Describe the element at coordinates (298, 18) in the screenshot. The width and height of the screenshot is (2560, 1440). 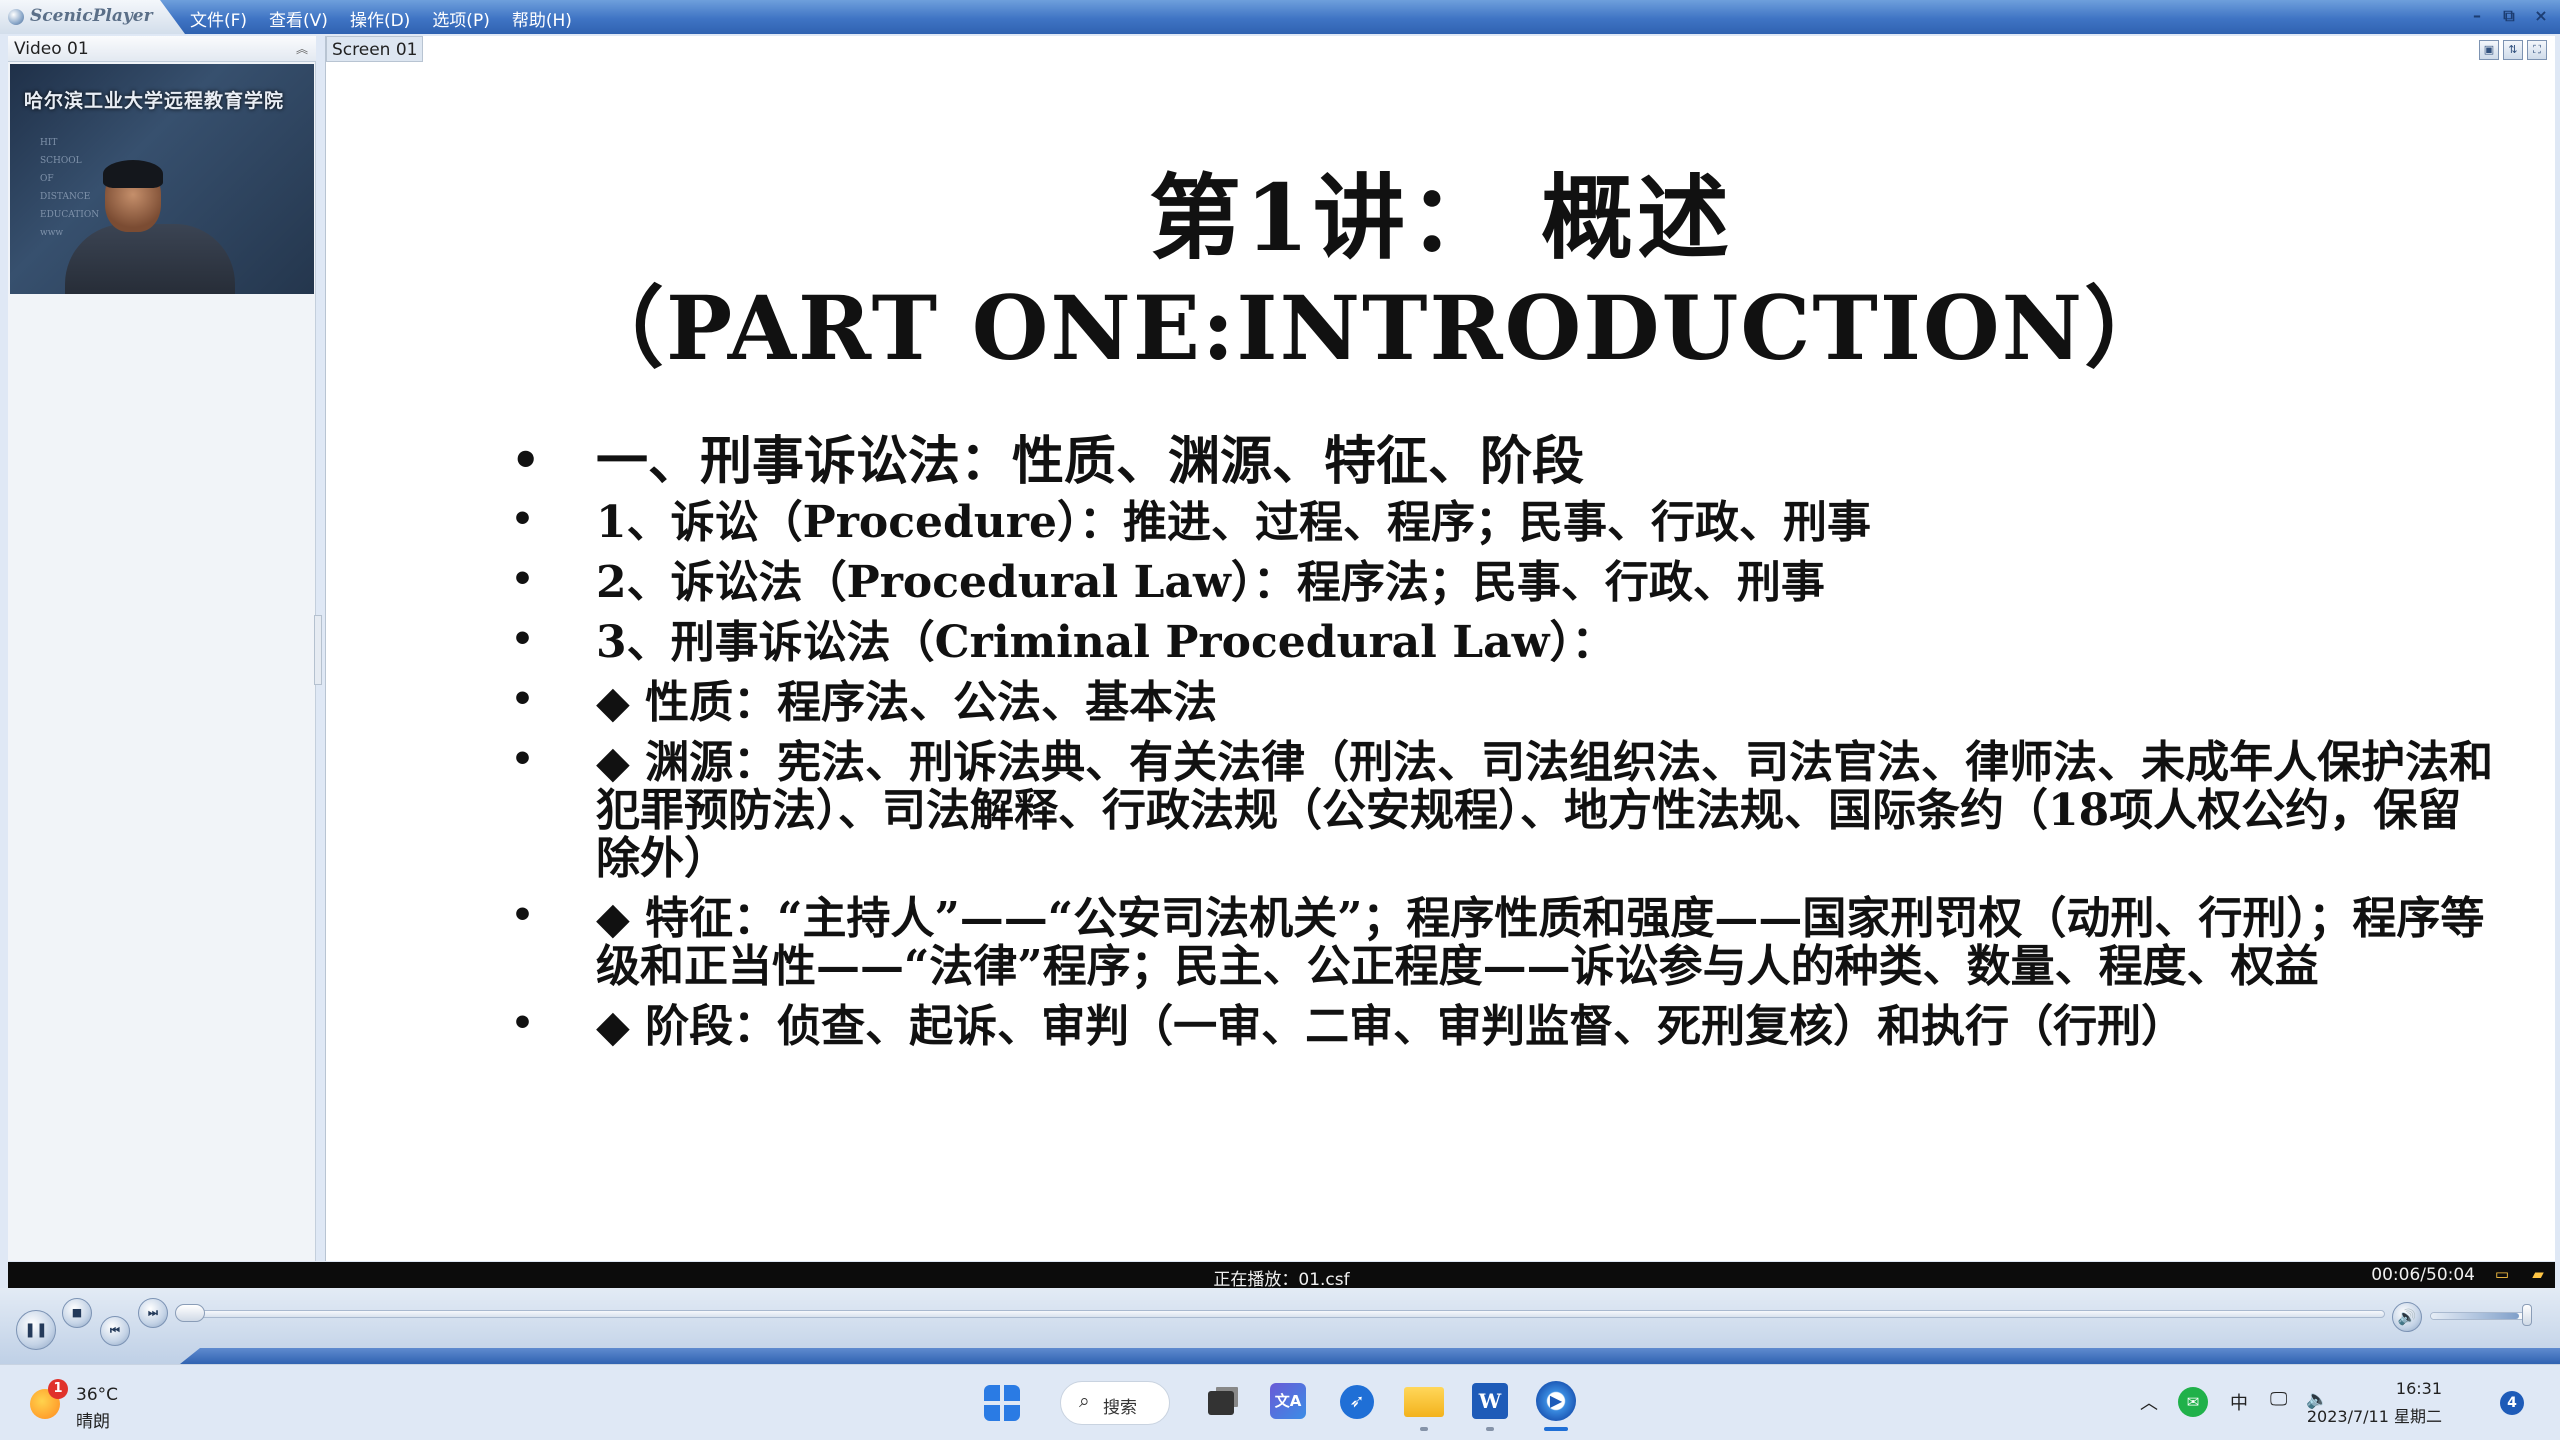
I see `menu-view: 查看(V)` at that location.